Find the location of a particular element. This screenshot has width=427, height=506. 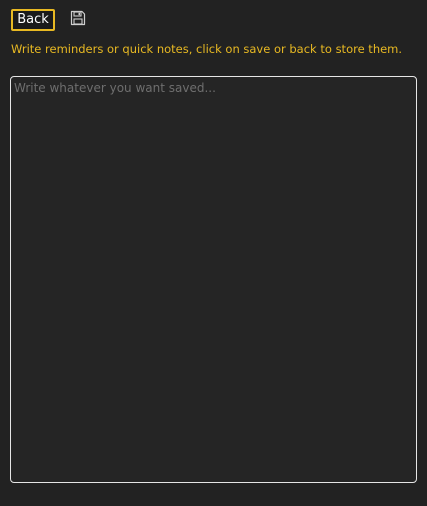

back-button: Back is located at coordinates (33, 20).